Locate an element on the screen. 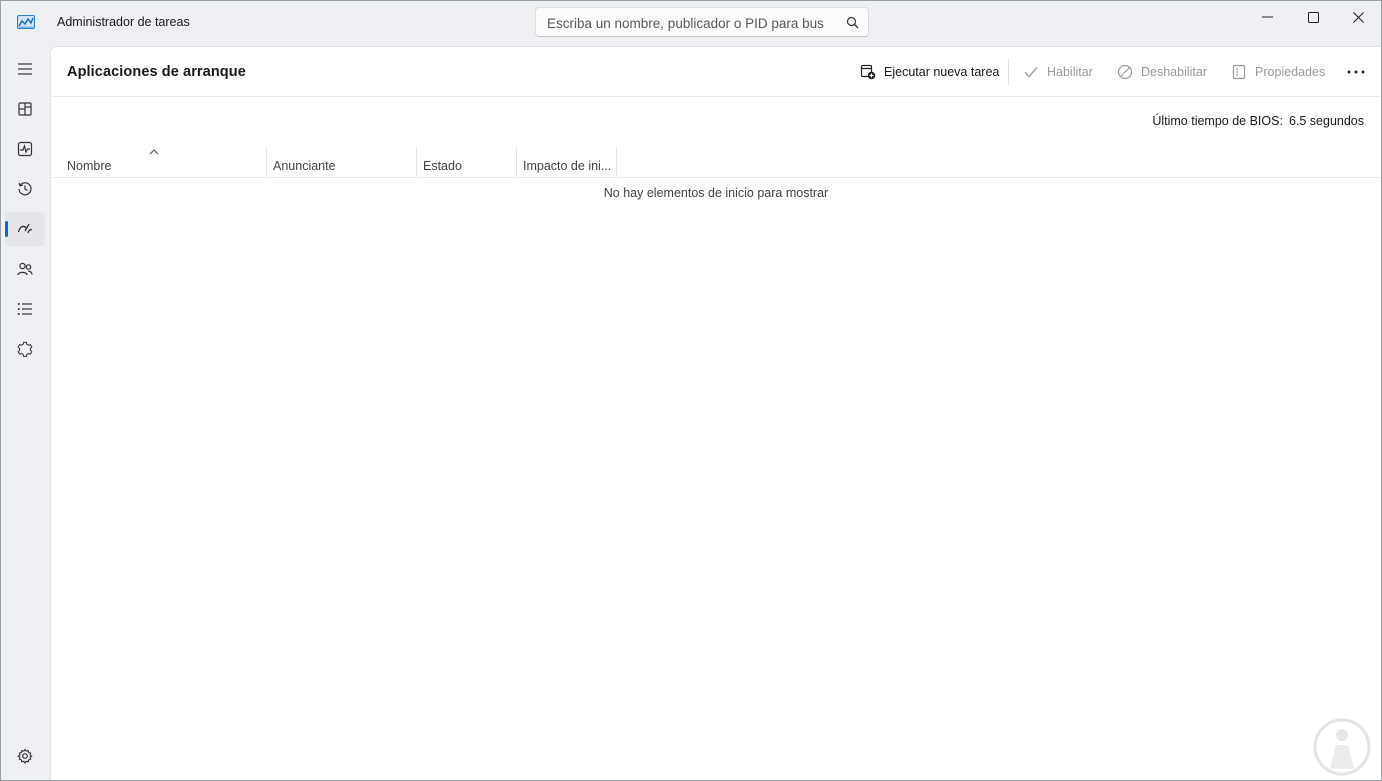  disable-icon is located at coordinates (1125, 72).